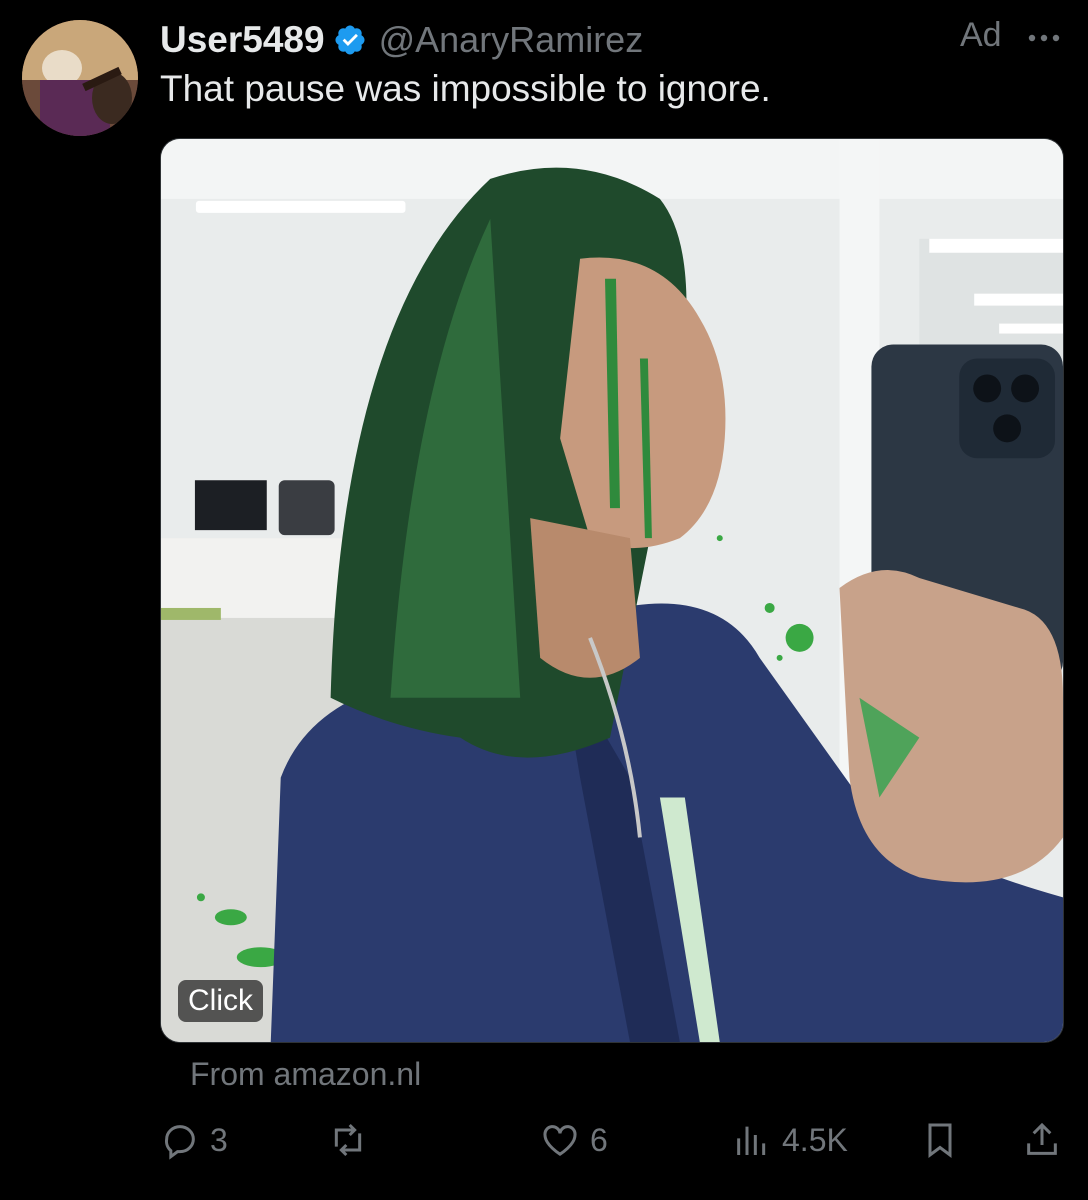 The width and height of the screenshot is (1088, 1200). Describe the element at coordinates (348, 1140) in the screenshot. I see `repost-icon` at that location.